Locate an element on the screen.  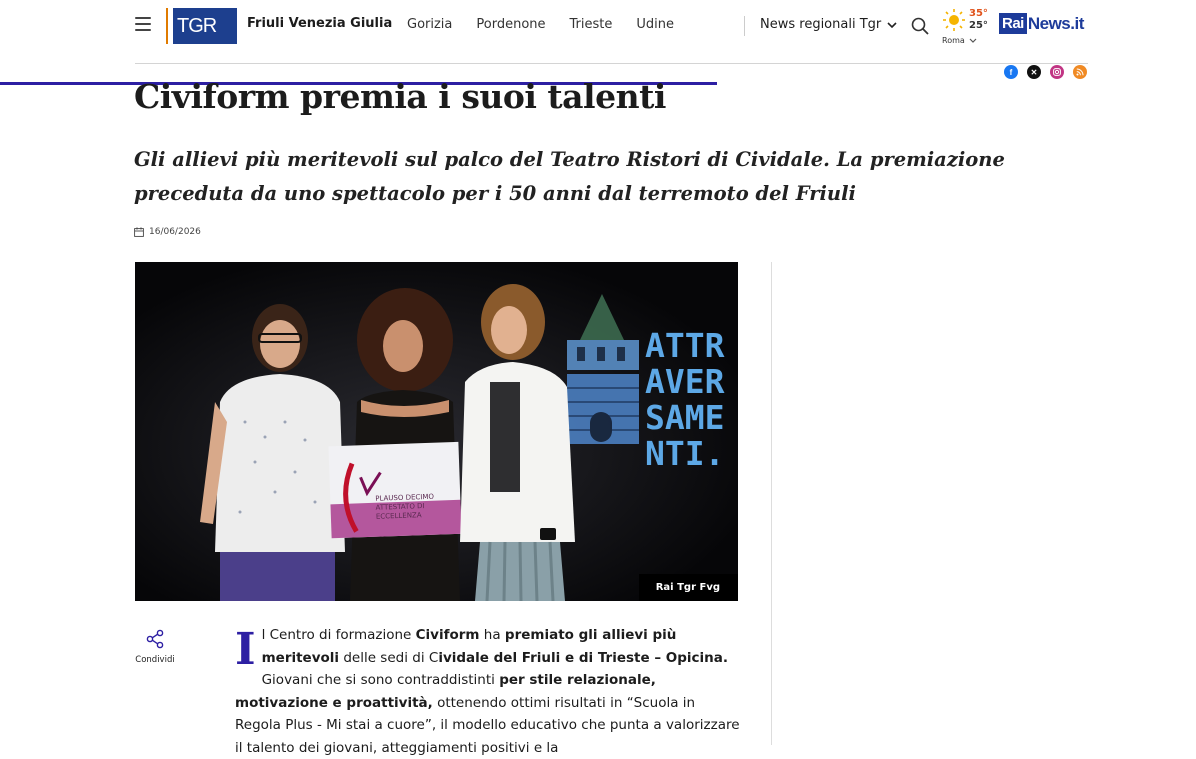
certificate-text-line: ECCELLENZA is located at coordinates (399, 516).